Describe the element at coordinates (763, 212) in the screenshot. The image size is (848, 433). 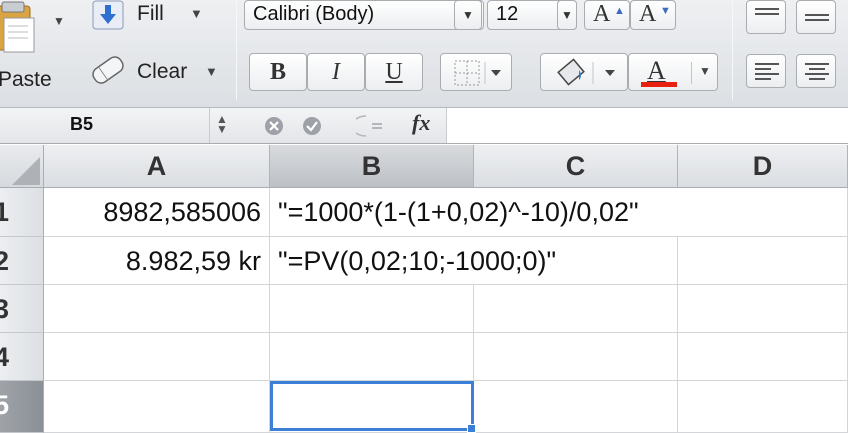
I see `cell-d1` at that location.